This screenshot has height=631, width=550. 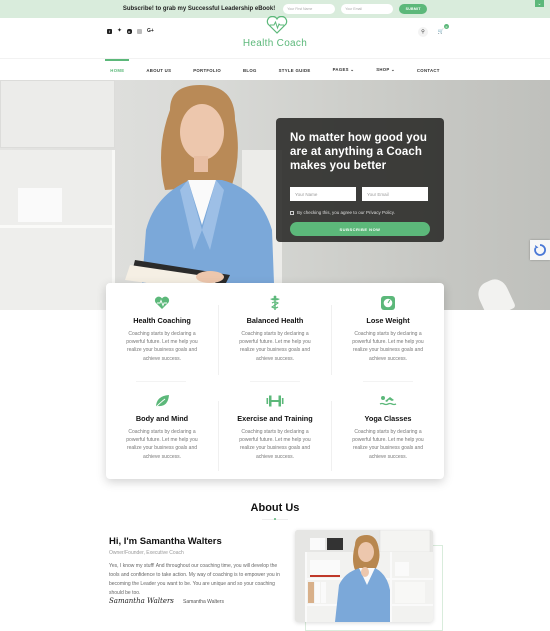 What do you see at coordinates (150, 31) in the screenshot?
I see `google-plus-icon: G+` at bounding box center [150, 31].